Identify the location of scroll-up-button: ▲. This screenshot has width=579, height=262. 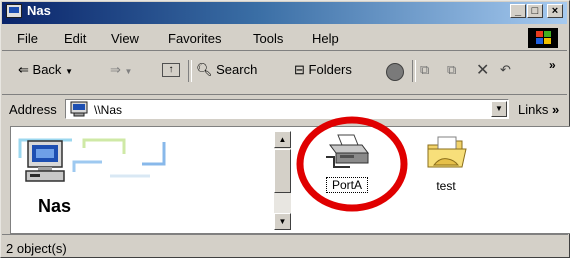
(282, 139).